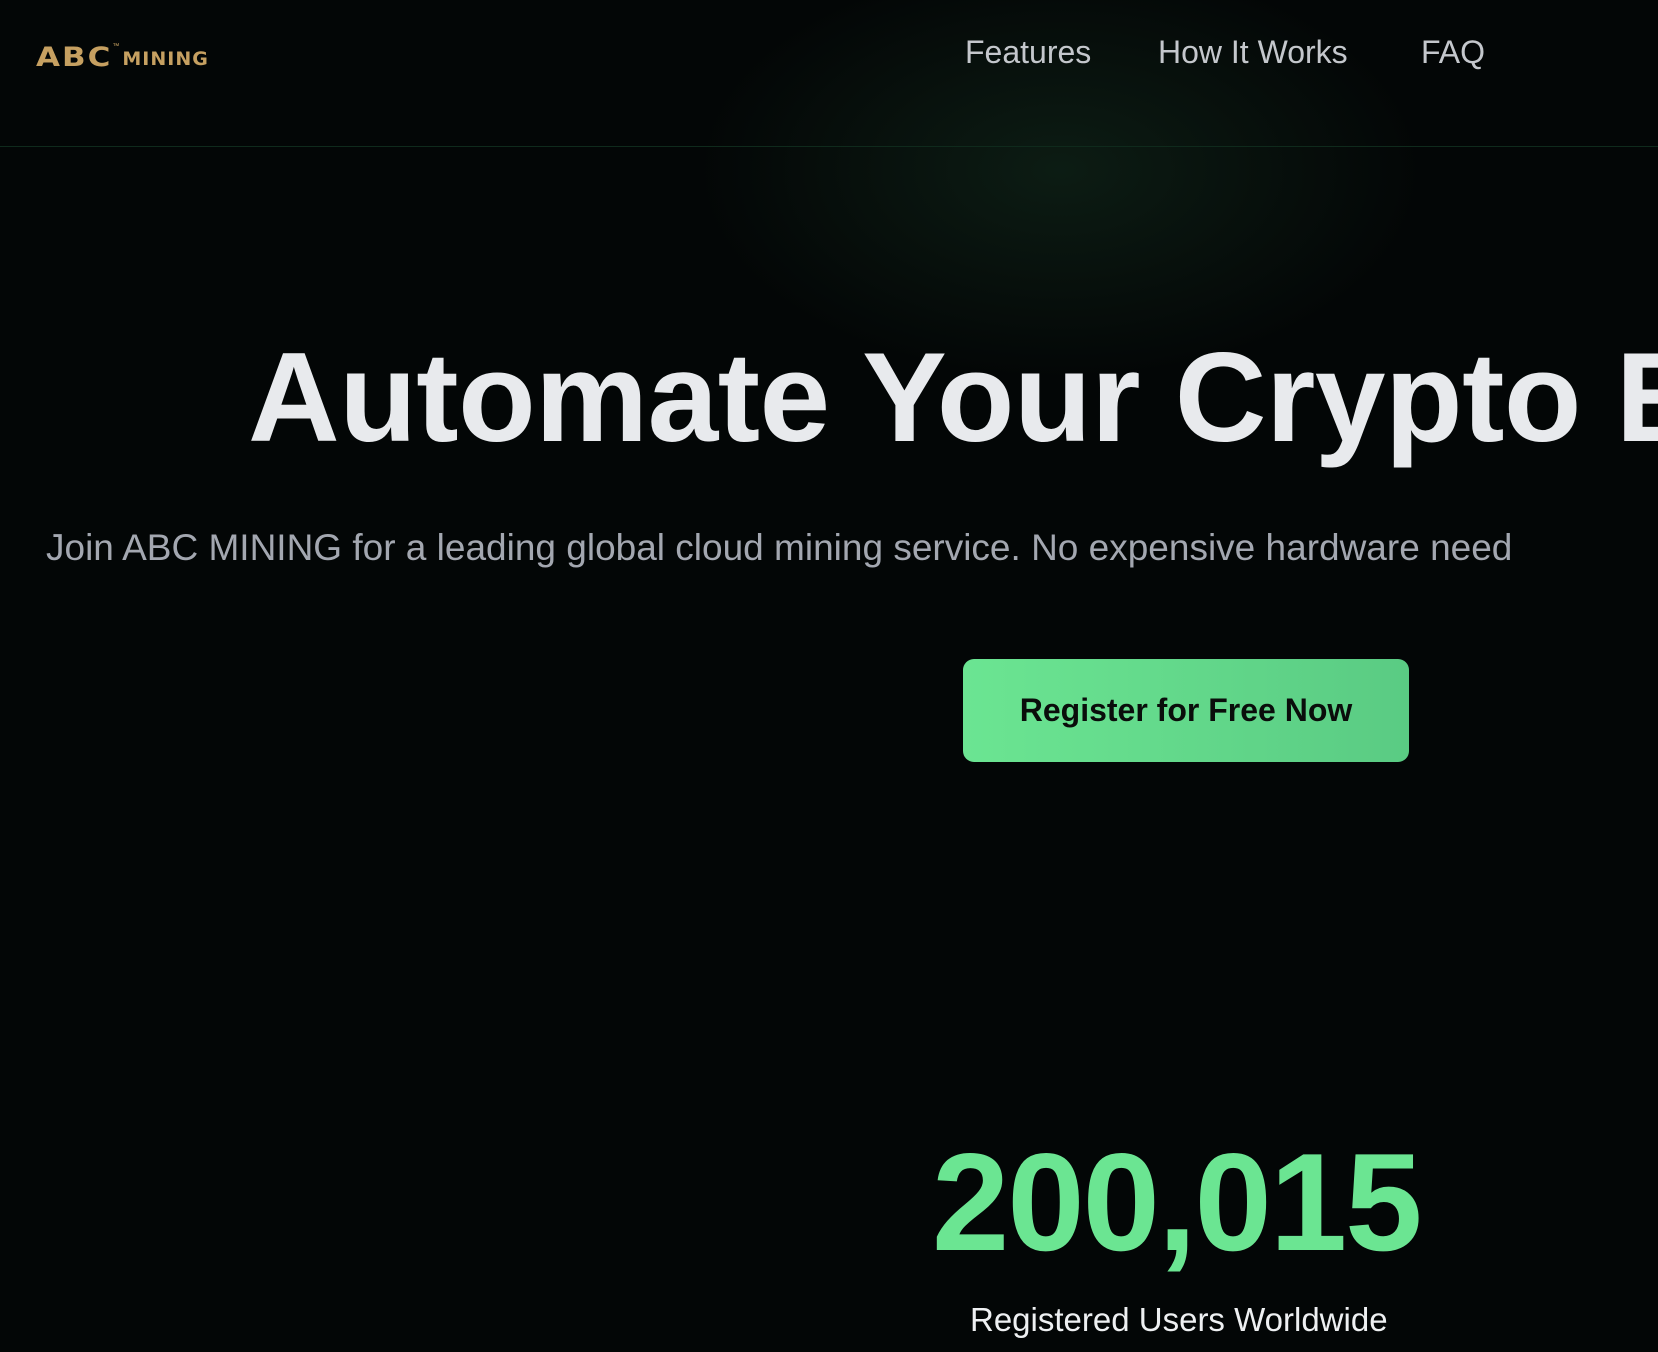  Describe the element at coordinates (1179, 1319) in the screenshot. I see `registered-users-label: Registered Users Worldwide` at that location.